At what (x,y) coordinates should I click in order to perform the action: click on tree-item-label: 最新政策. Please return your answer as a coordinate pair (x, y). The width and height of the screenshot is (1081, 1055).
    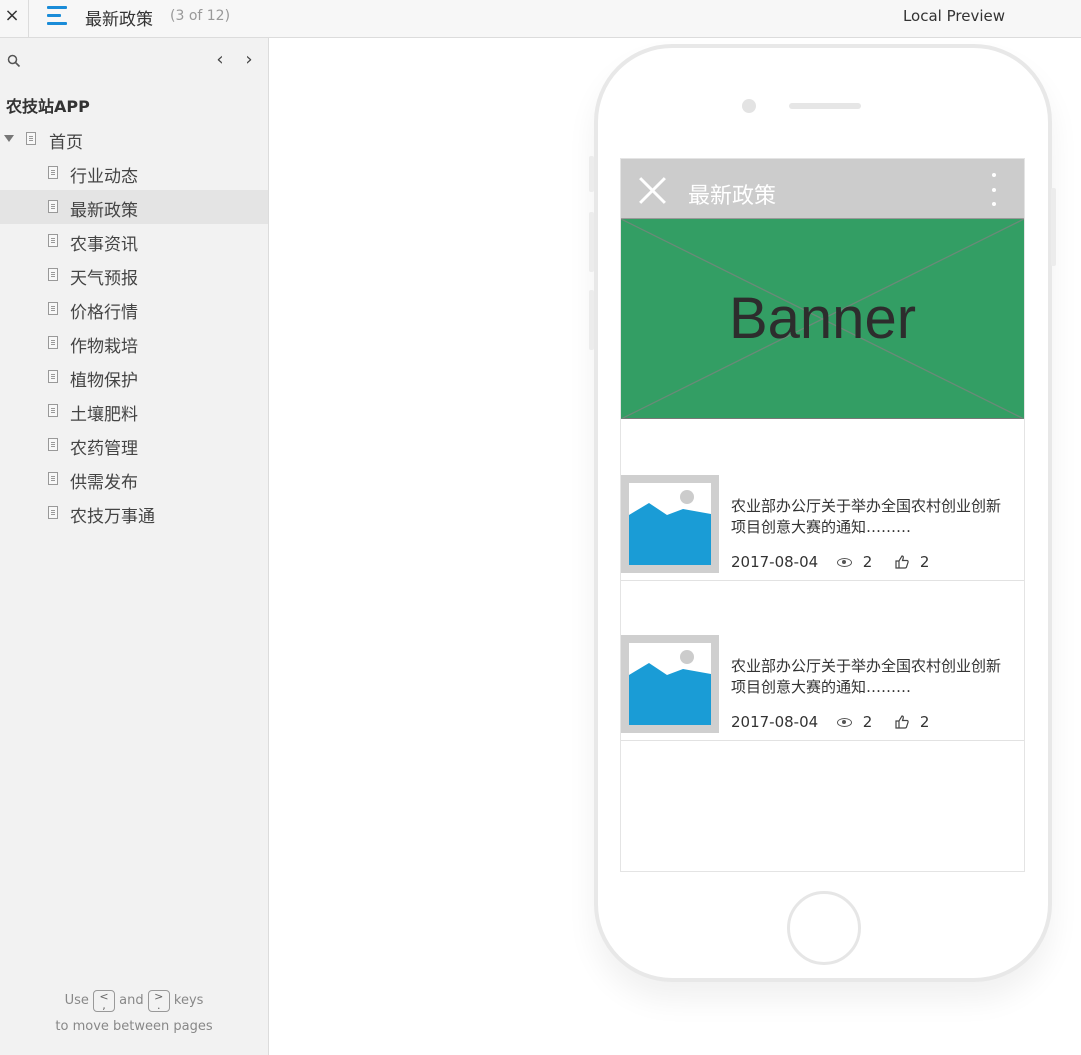
    Looking at the image, I should click on (104, 211).